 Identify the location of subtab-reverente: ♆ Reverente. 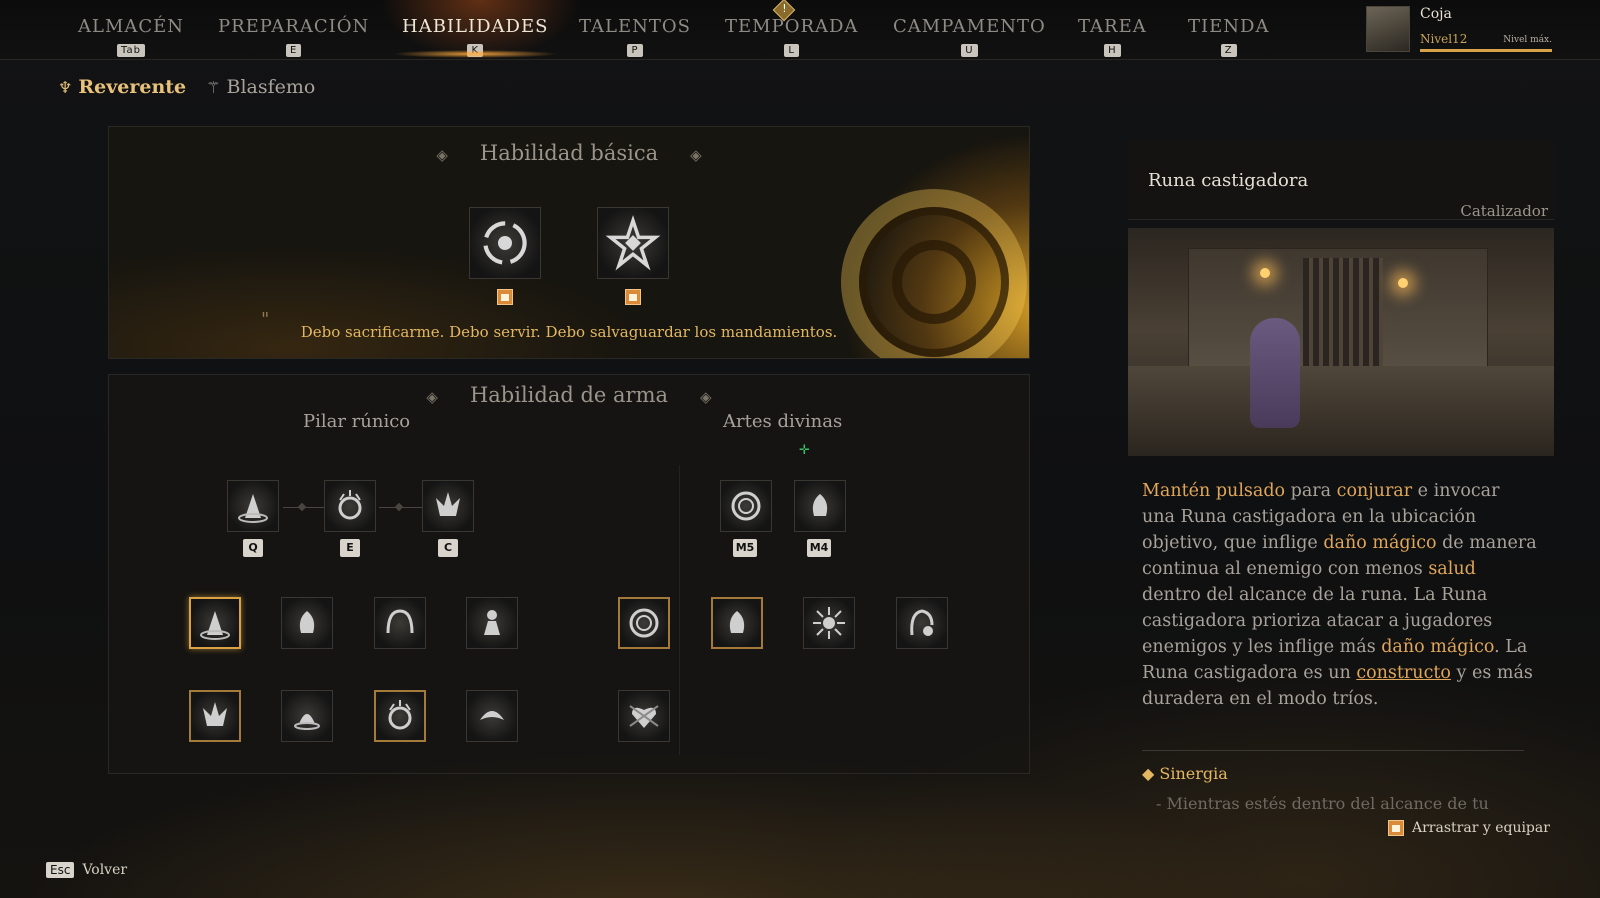
(122, 87).